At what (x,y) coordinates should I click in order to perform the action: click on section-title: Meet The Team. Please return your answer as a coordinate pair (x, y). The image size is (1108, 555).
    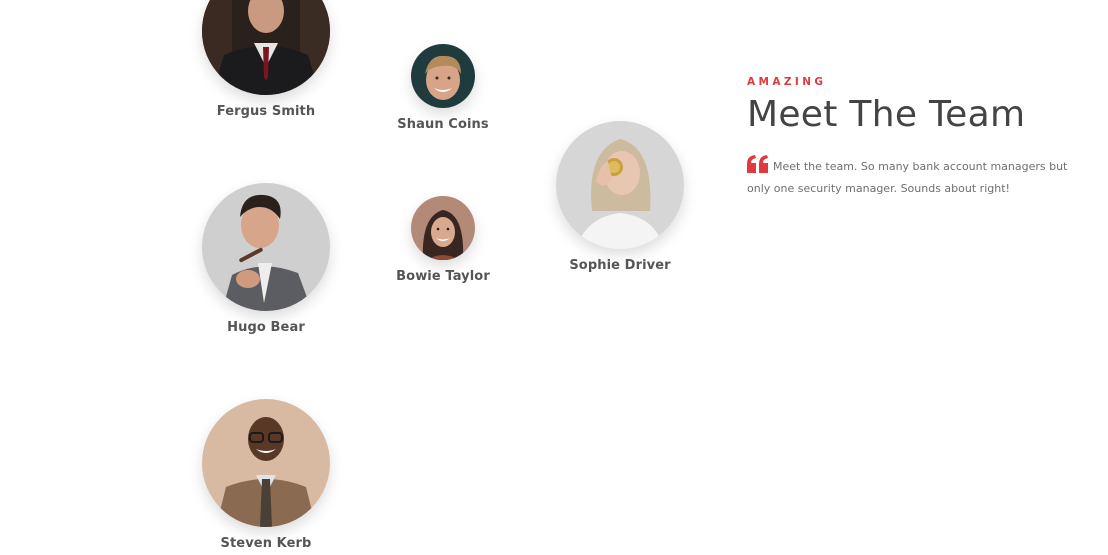
    Looking at the image, I should click on (886, 114).